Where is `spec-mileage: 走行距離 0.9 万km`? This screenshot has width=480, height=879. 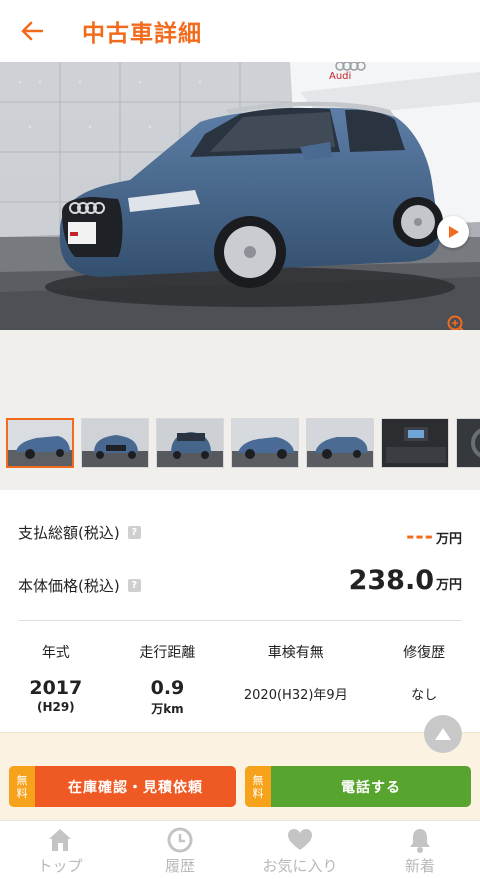 spec-mileage: 走行距離 0.9 万km is located at coordinates (168, 679).